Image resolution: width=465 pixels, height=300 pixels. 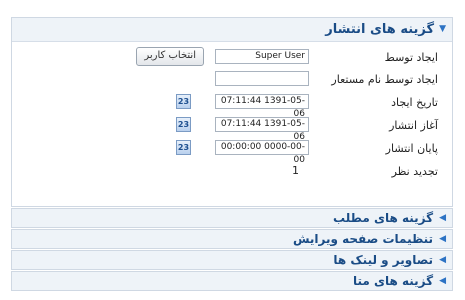 What do you see at coordinates (442, 29) in the screenshot?
I see `triangle-down-icon: ▼` at bounding box center [442, 29].